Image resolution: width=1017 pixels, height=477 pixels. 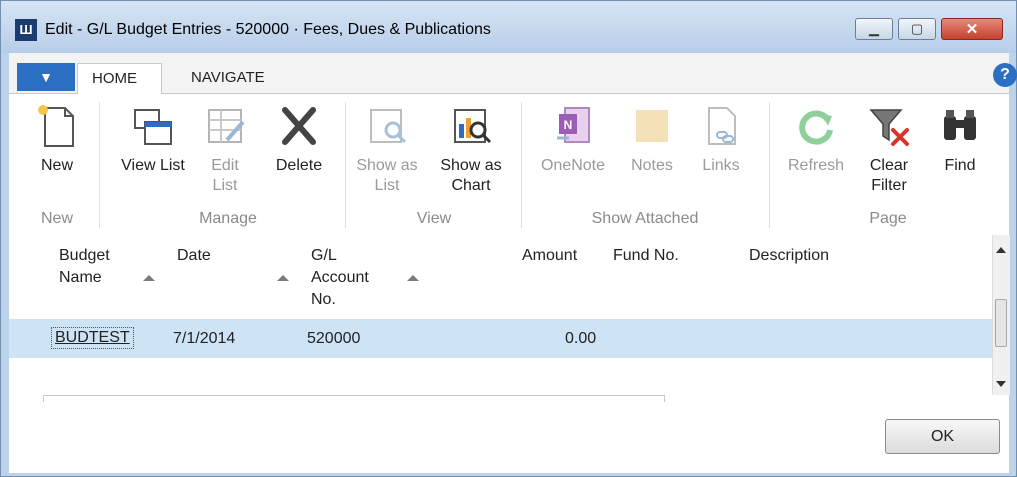 What do you see at coordinates (434, 218) in the screenshot?
I see `group-label-view: View` at bounding box center [434, 218].